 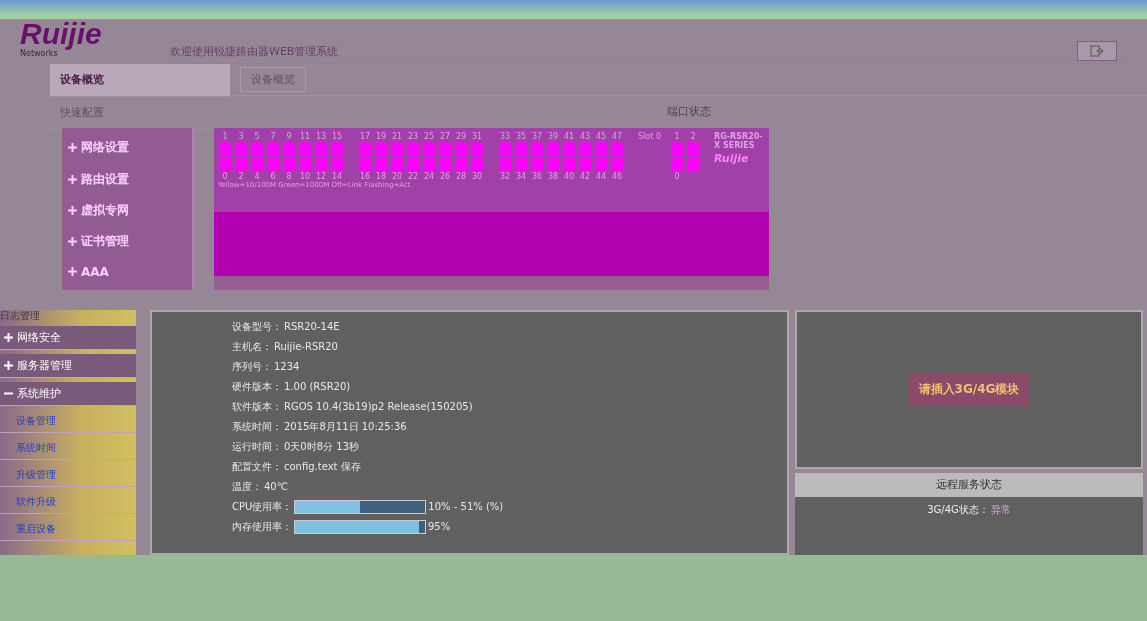 I want to click on modem-message: 请插入3G/4G模块, so click(x=969, y=389).